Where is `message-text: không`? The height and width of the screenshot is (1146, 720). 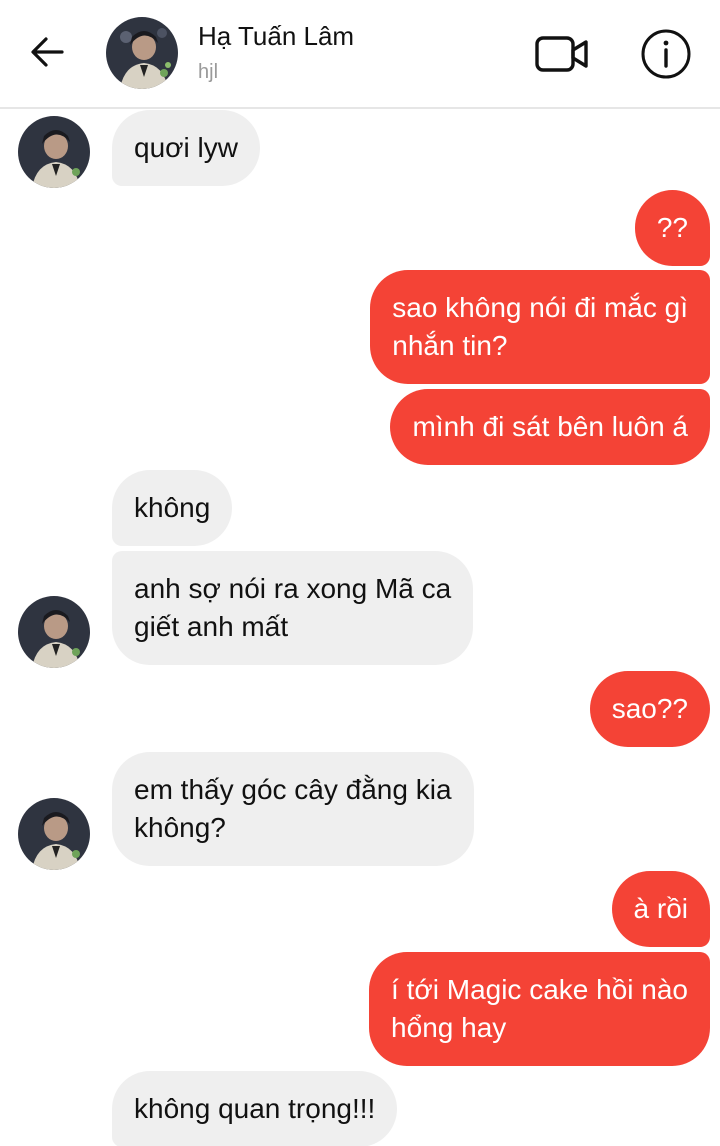 message-text: không is located at coordinates (172, 507).